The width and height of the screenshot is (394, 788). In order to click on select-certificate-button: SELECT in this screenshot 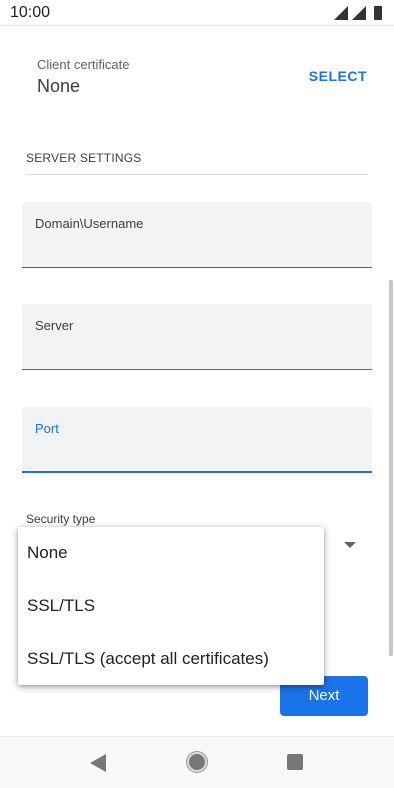, I will do `click(338, 76)`.